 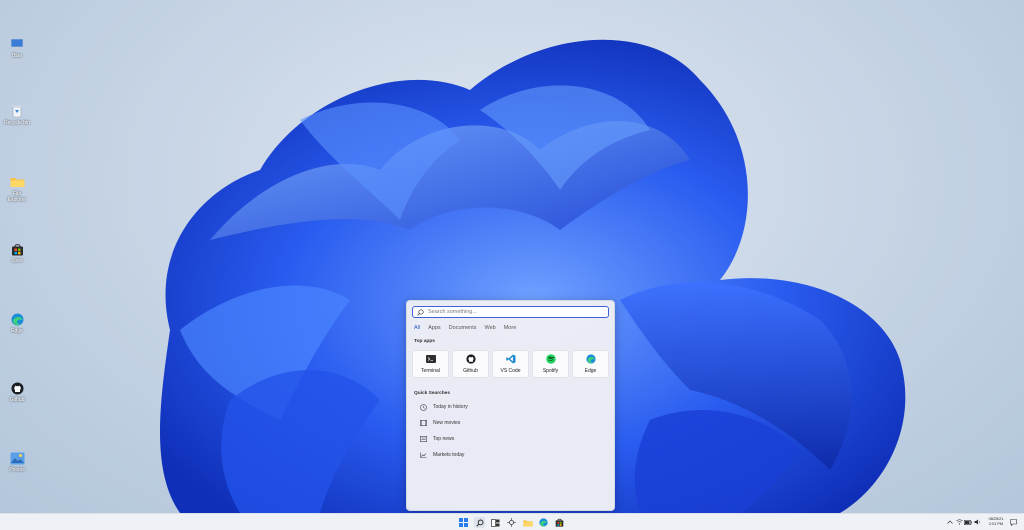 I want to click on app-label: Spotify, so click(x=550, y=371).